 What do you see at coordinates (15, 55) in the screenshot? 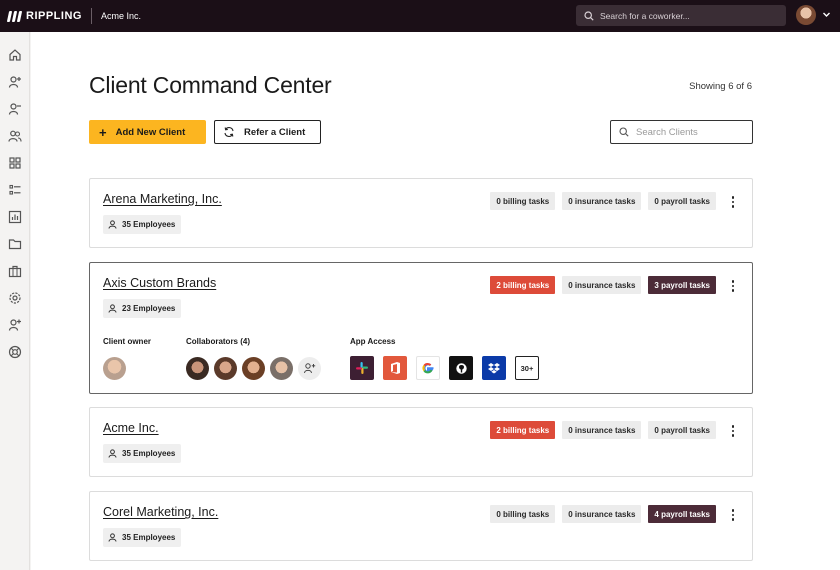
I see `home-icon` at bounding box center [15, 55].